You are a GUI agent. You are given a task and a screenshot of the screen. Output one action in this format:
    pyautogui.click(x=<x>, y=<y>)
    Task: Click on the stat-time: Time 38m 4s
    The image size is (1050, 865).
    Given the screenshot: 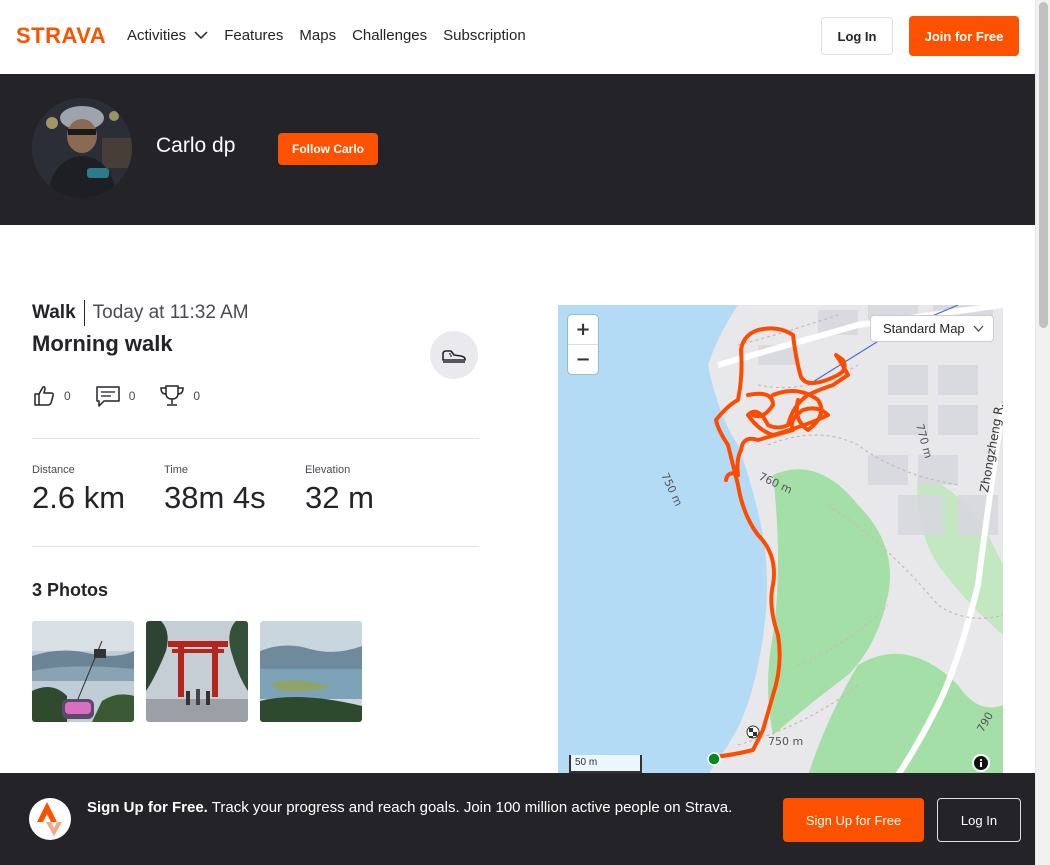 What is the action you would take?
    pyautogui.click(x=234, y=490)
    